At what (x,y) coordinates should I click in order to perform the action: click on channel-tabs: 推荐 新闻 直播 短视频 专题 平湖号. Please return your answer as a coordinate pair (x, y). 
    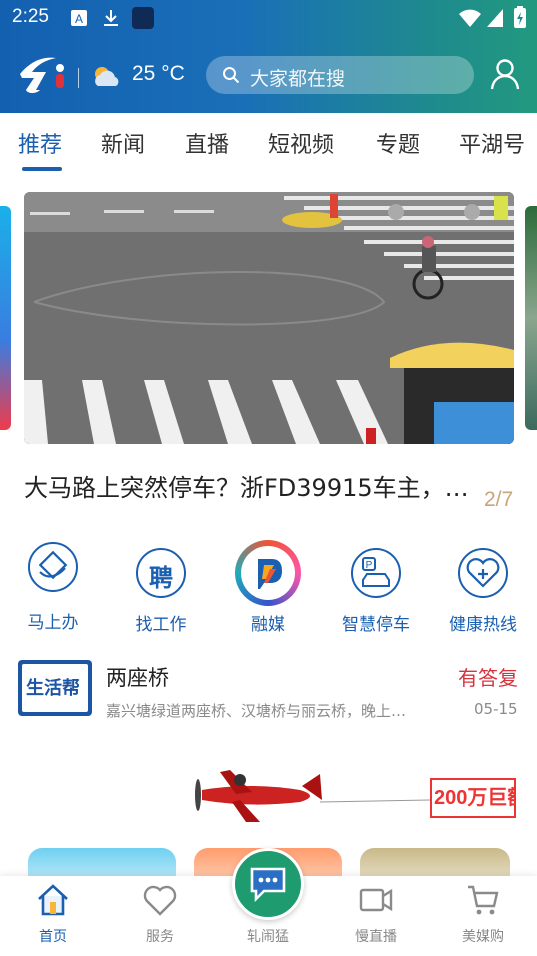
    Looking at the image, I should click on (268, 143).